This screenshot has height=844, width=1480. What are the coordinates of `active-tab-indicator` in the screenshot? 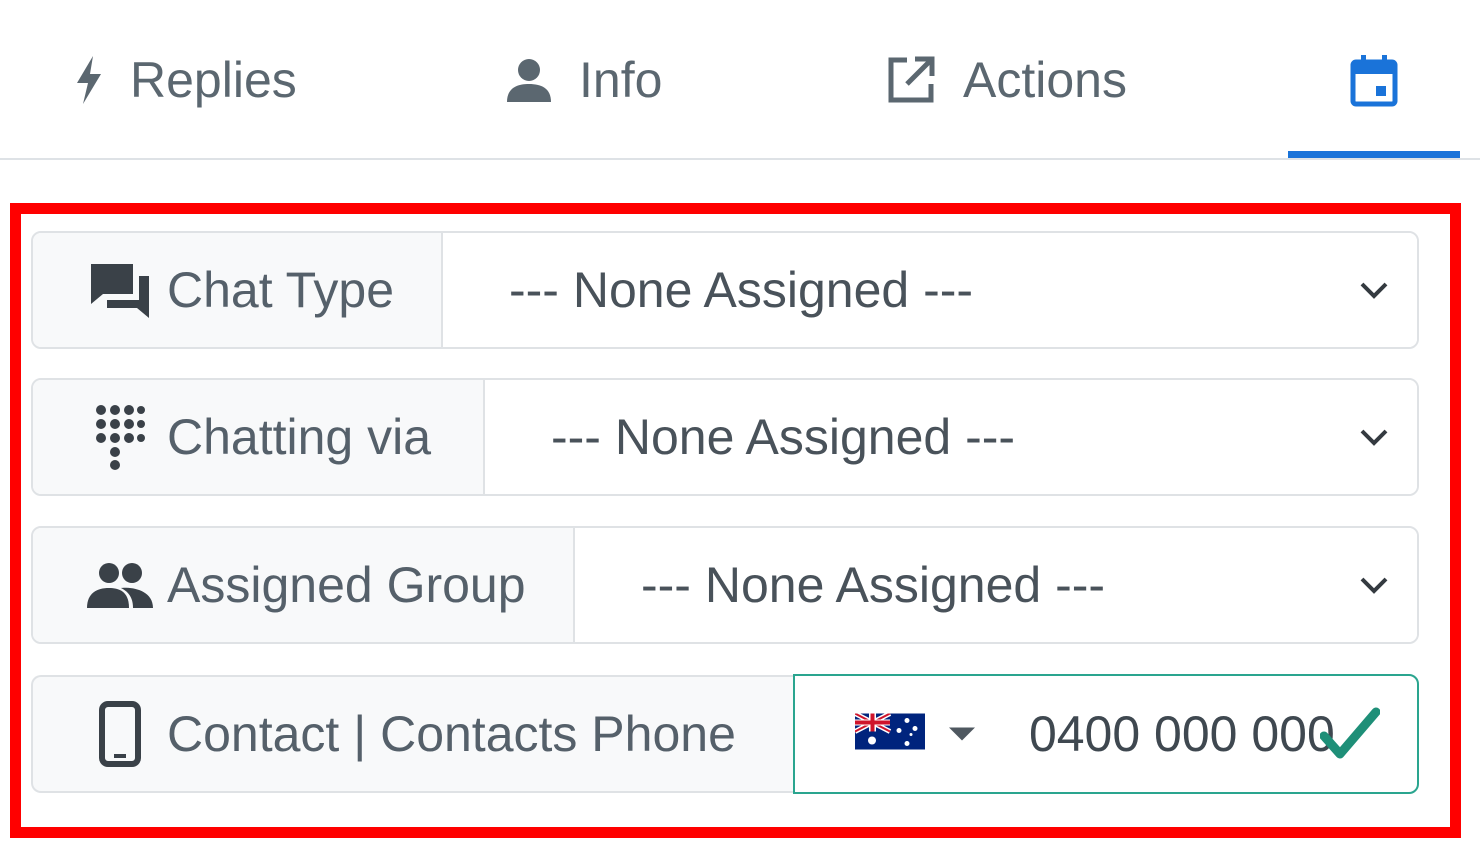 It's located at (1374, 154).